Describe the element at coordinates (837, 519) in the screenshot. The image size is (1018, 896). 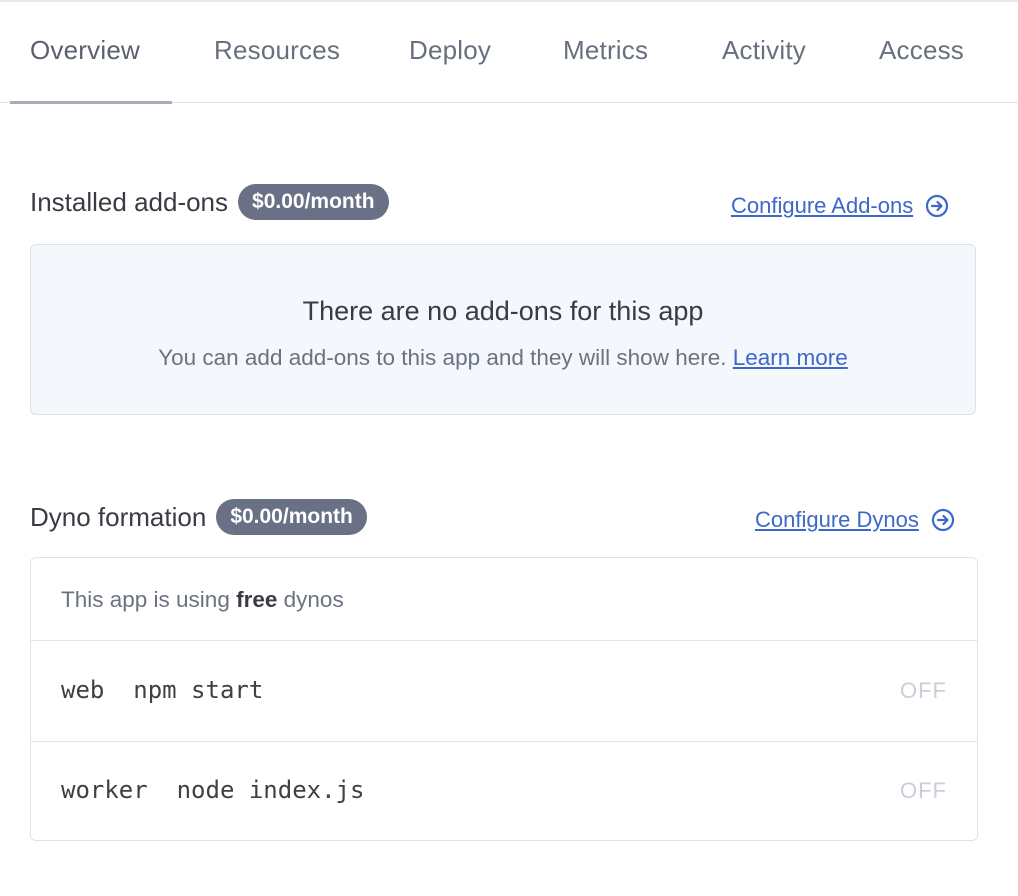
I see `configure-dynos-label: Configure Dynos` at that location.